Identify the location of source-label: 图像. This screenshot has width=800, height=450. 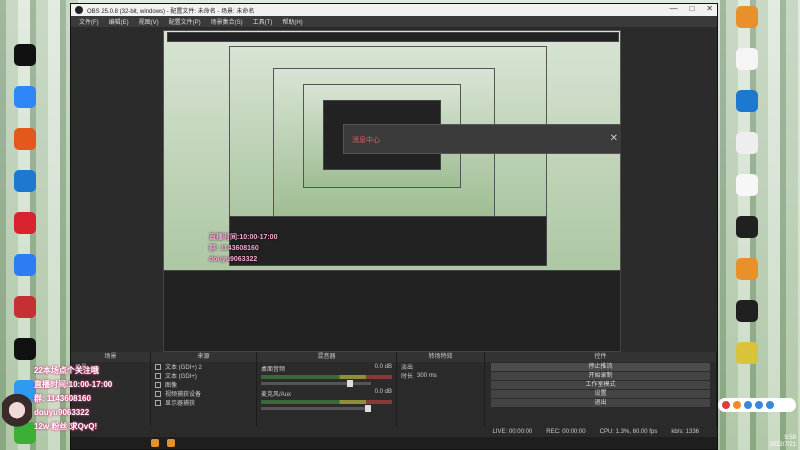
(171, 386).